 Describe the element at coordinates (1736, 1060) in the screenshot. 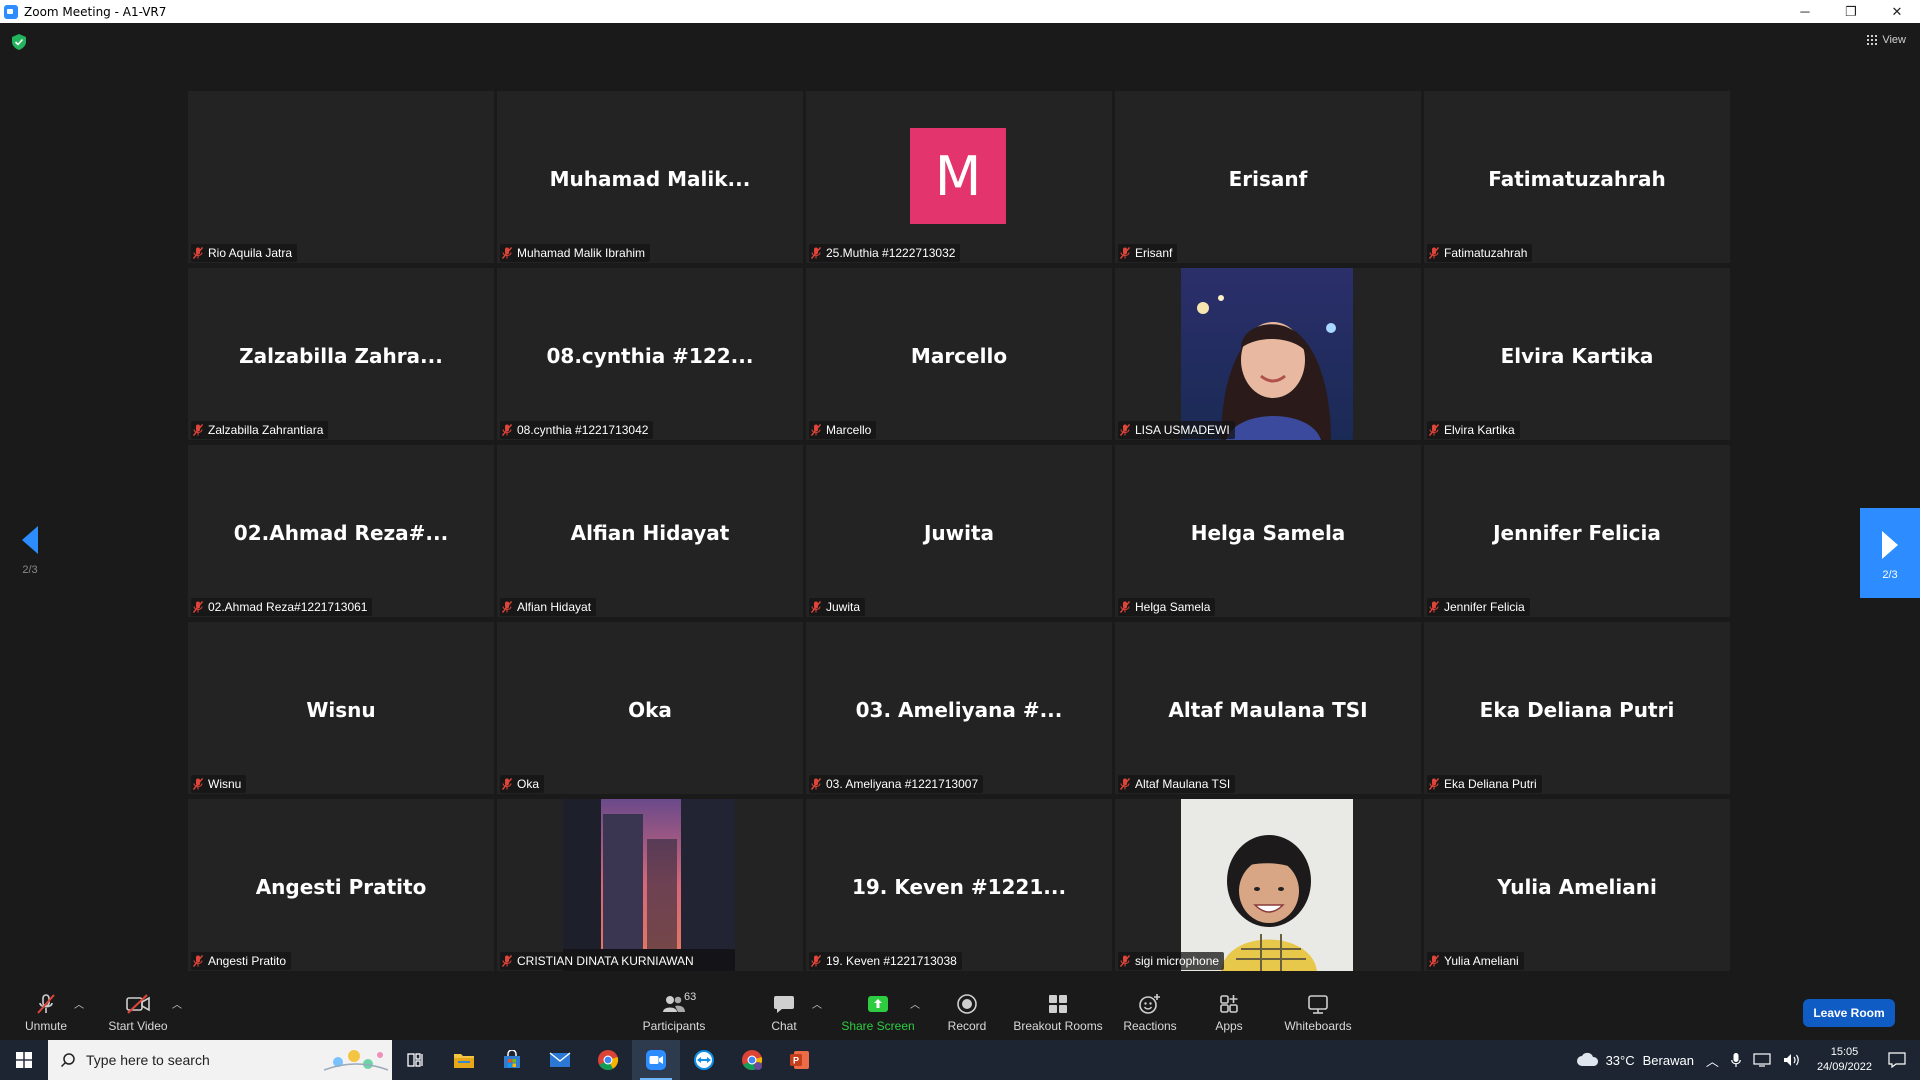

I see `microphone-tray-icon` at that location.